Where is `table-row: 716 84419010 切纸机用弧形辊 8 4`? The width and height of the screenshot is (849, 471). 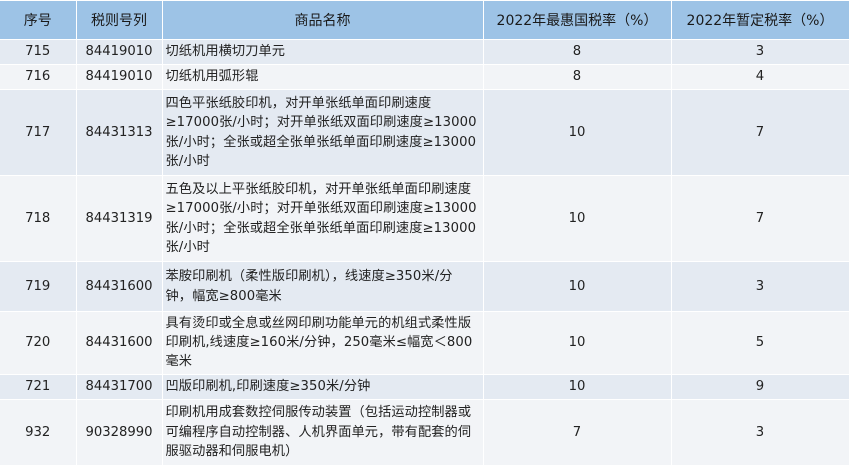 table-row: 716 84419010 切纸机用弧形辊 8 4 is located at coordinates (424, 77).